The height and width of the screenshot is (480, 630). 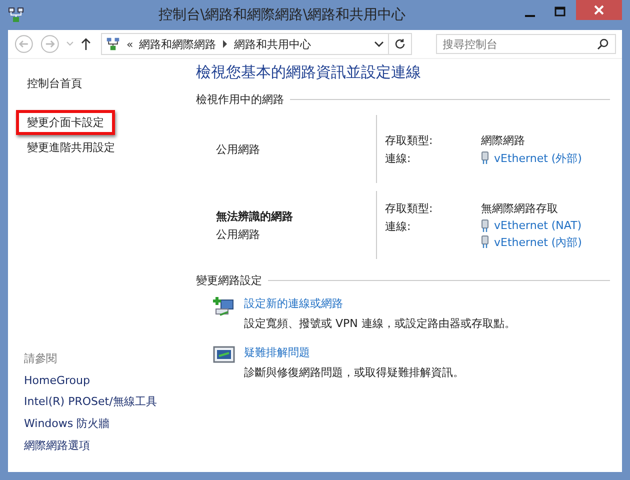 I want to click on refresh-button, so click(x=400, y=44).